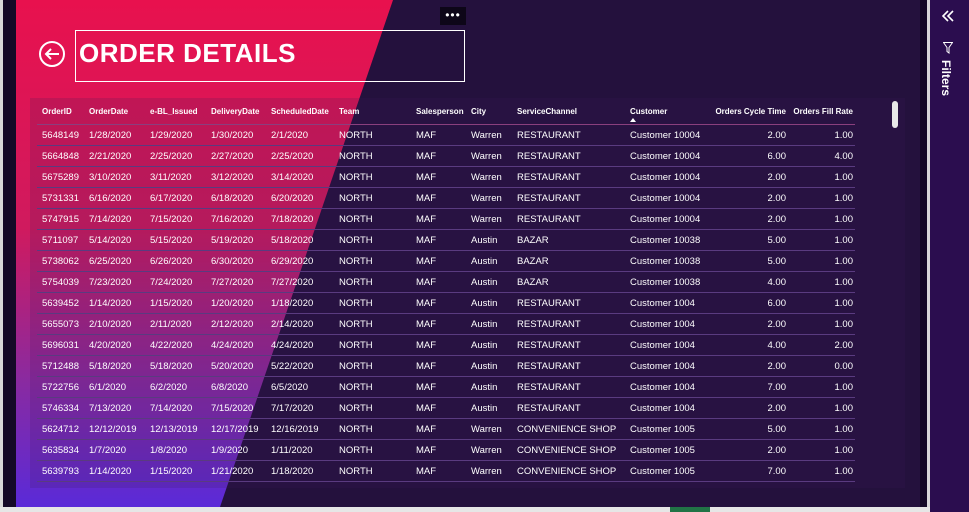  What do you see at coordinates (175, 345) in the screenshot?
I see `table-cell: 4/22/2020` at bounding box center [175, 345].